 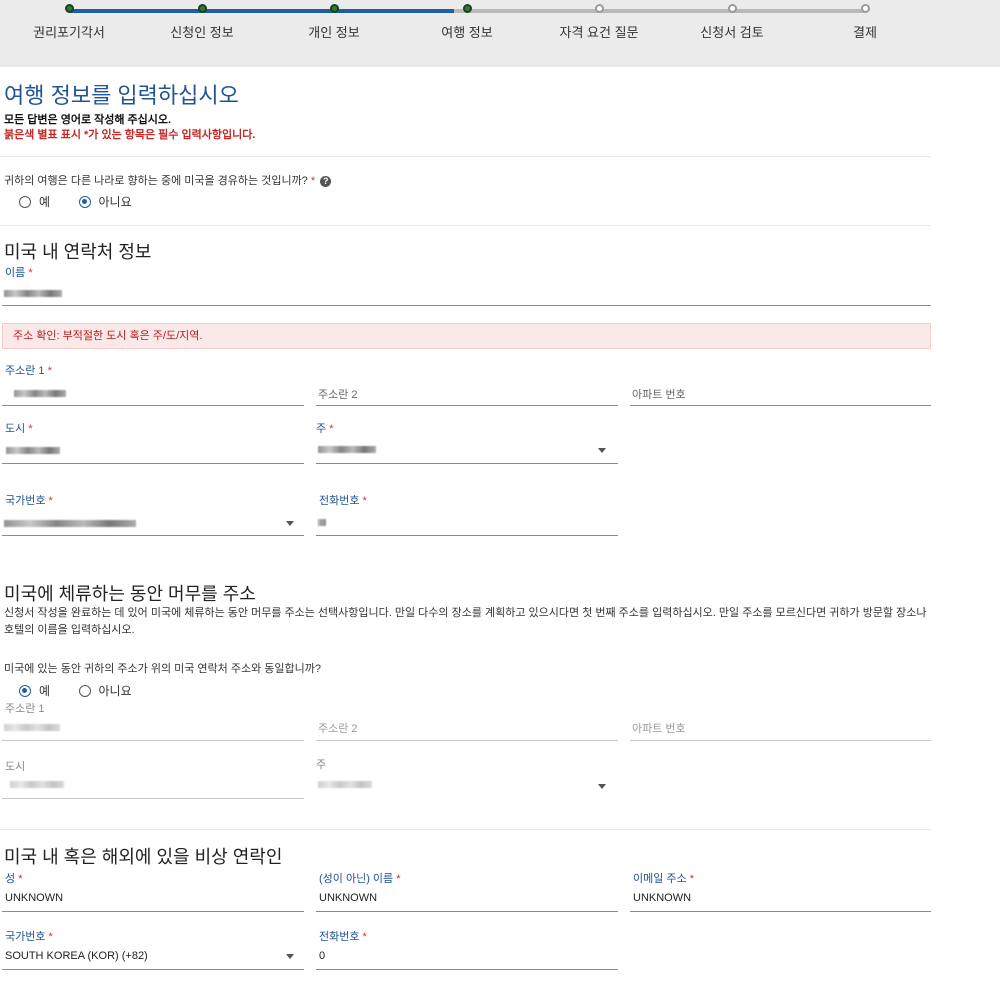 What do you see at coordinates (69, 32) in the screenshot?
I see `step-label: 권리포기각서` at bounding box center [69, 32].